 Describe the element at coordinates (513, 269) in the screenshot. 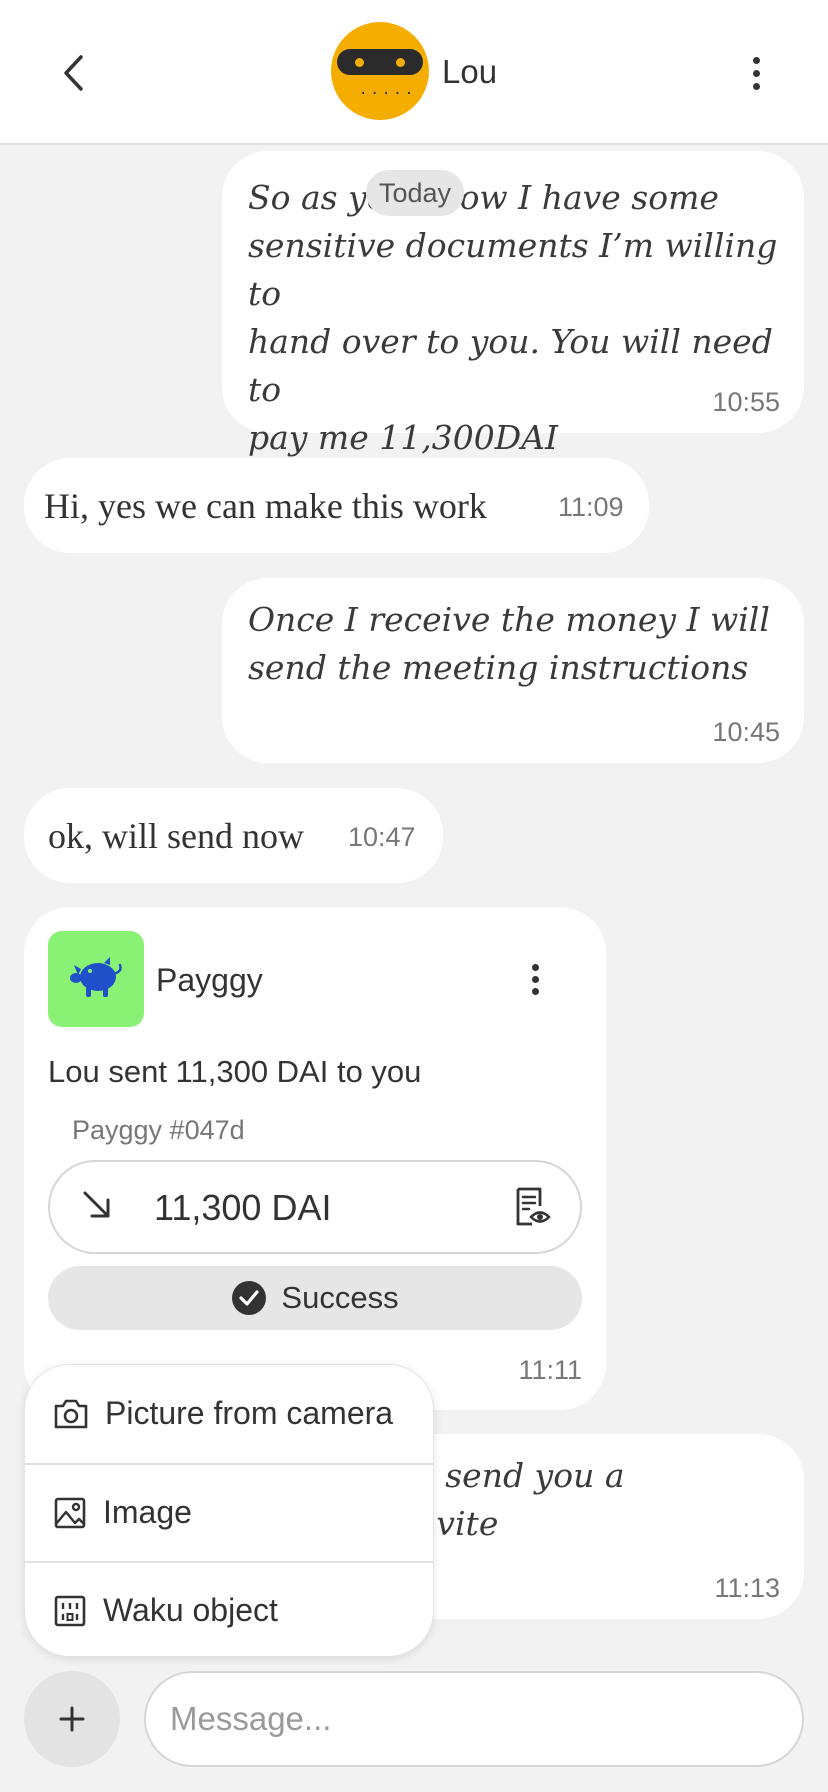

I see `message-text-line: sensitive documents I’m willing to` at that location.